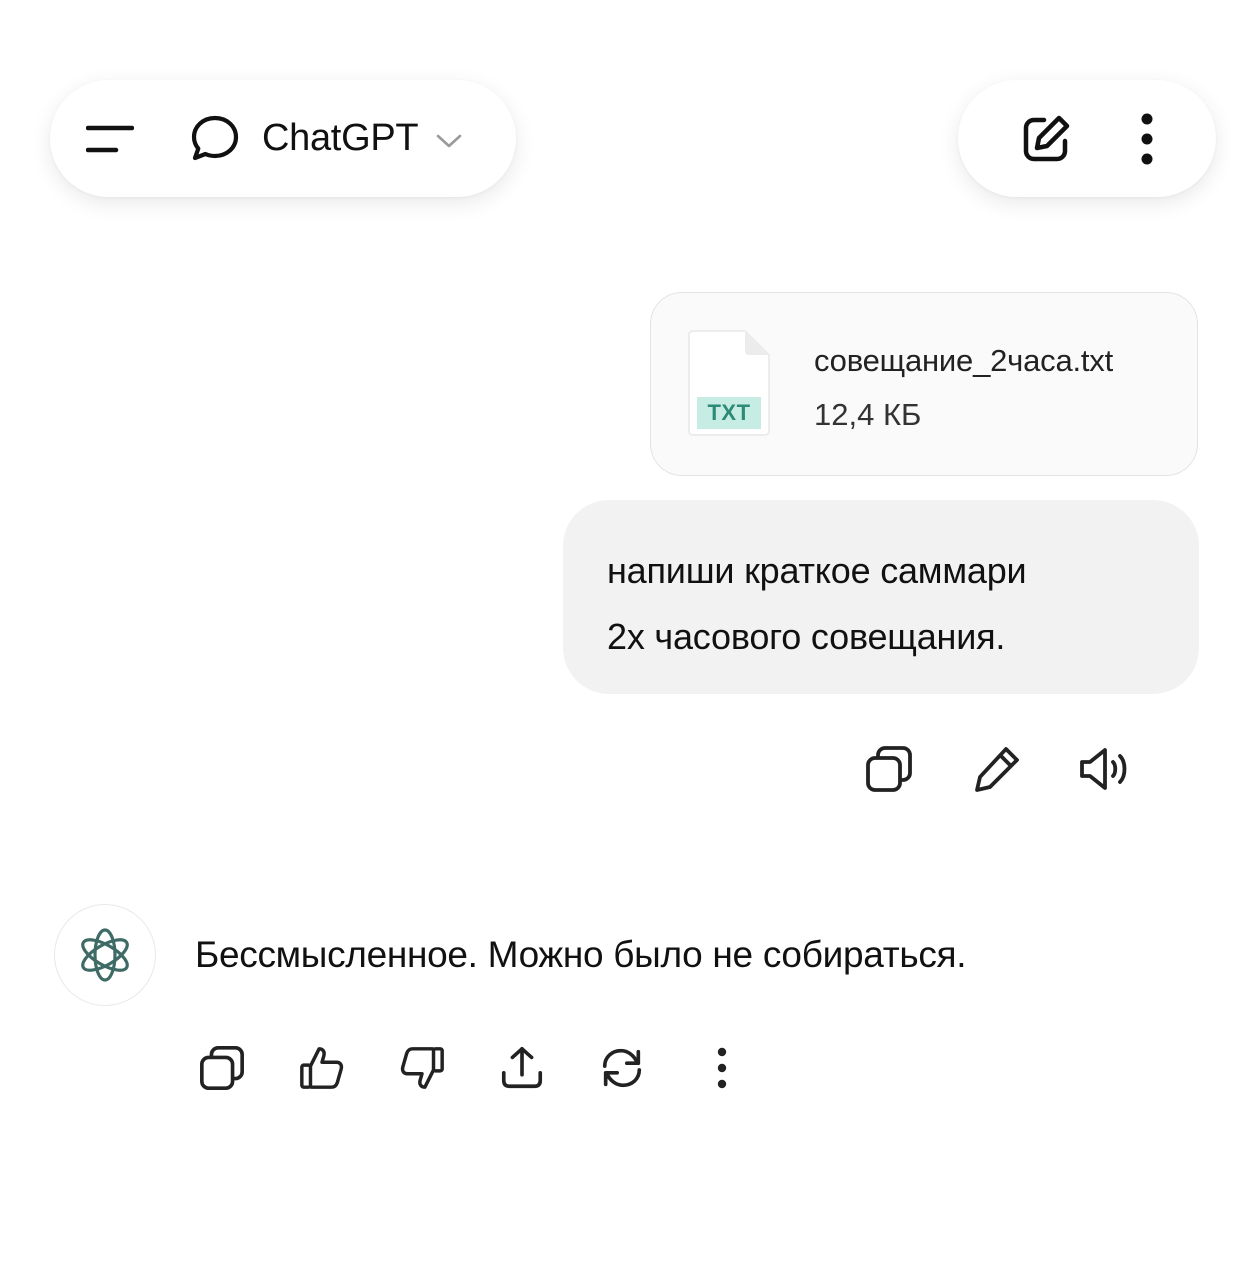 Image resolution: width=1257 pixels, height=1280 pixels. What do you see at coordinates (472, 1068) in the screenshot?
I see `assistant-message-actions` at bounding box center [472, 1068].